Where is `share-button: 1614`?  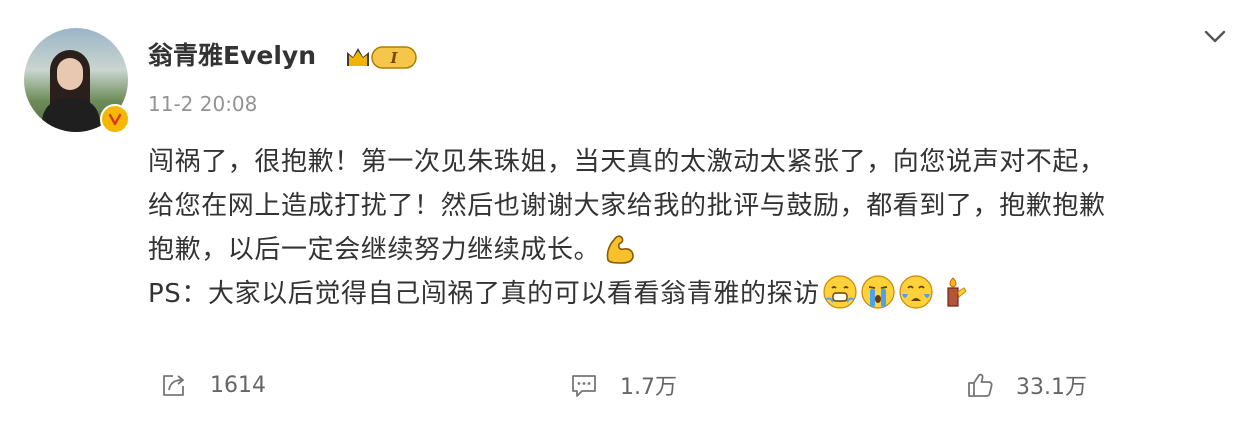 share-button: 1614 is located at coordinates (213, 385).